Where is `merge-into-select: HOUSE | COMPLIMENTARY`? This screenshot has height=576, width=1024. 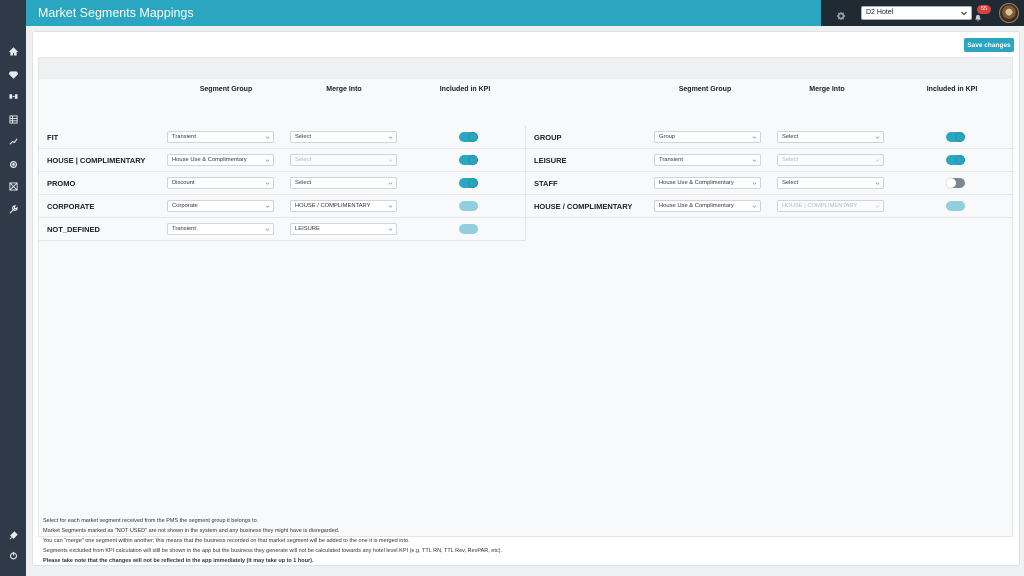
merge-into-select: HOUSE | COMPLIMENTARY is located at coordinates (830, 206).